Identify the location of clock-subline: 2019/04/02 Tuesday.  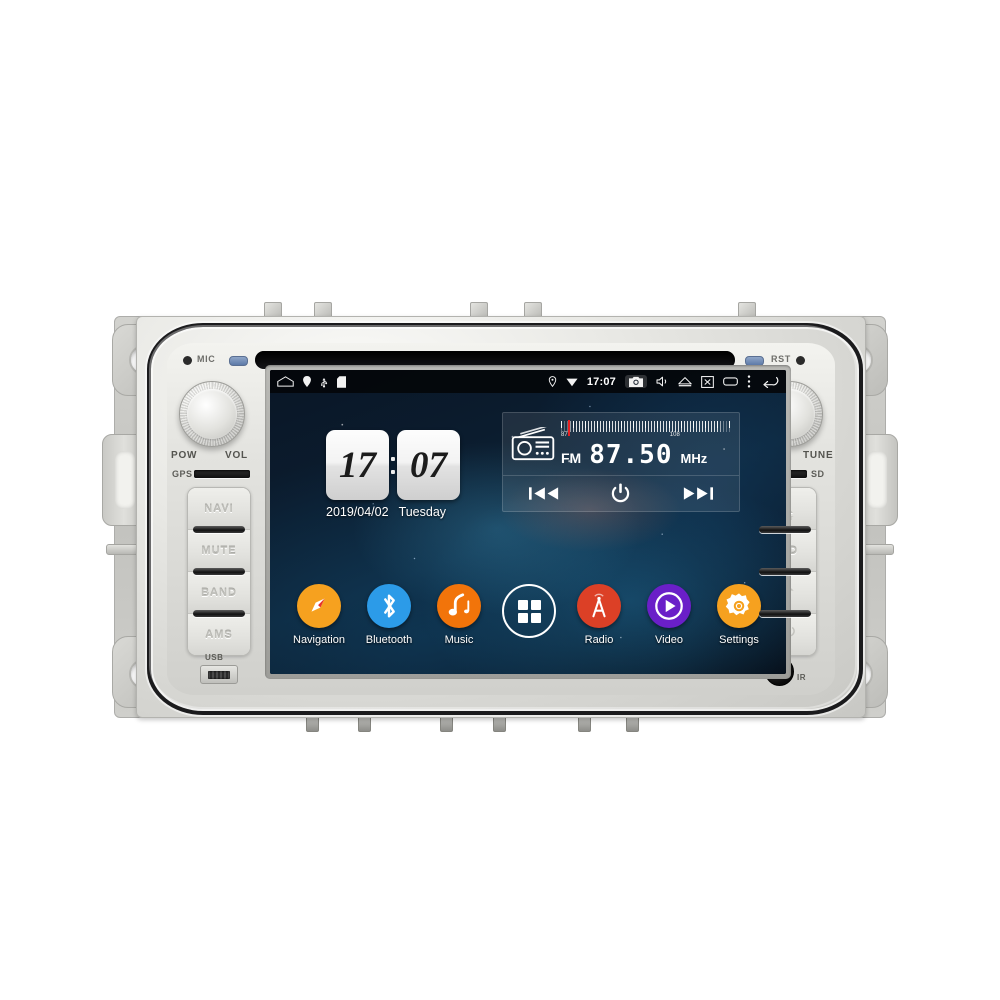
(397, 512).